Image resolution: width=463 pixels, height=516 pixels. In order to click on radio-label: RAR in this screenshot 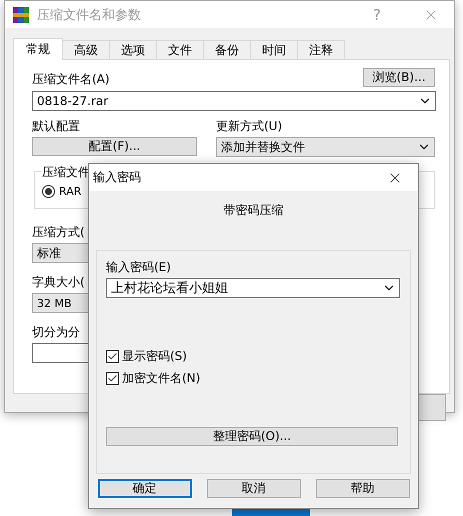, I will do `click(70, 191)`.